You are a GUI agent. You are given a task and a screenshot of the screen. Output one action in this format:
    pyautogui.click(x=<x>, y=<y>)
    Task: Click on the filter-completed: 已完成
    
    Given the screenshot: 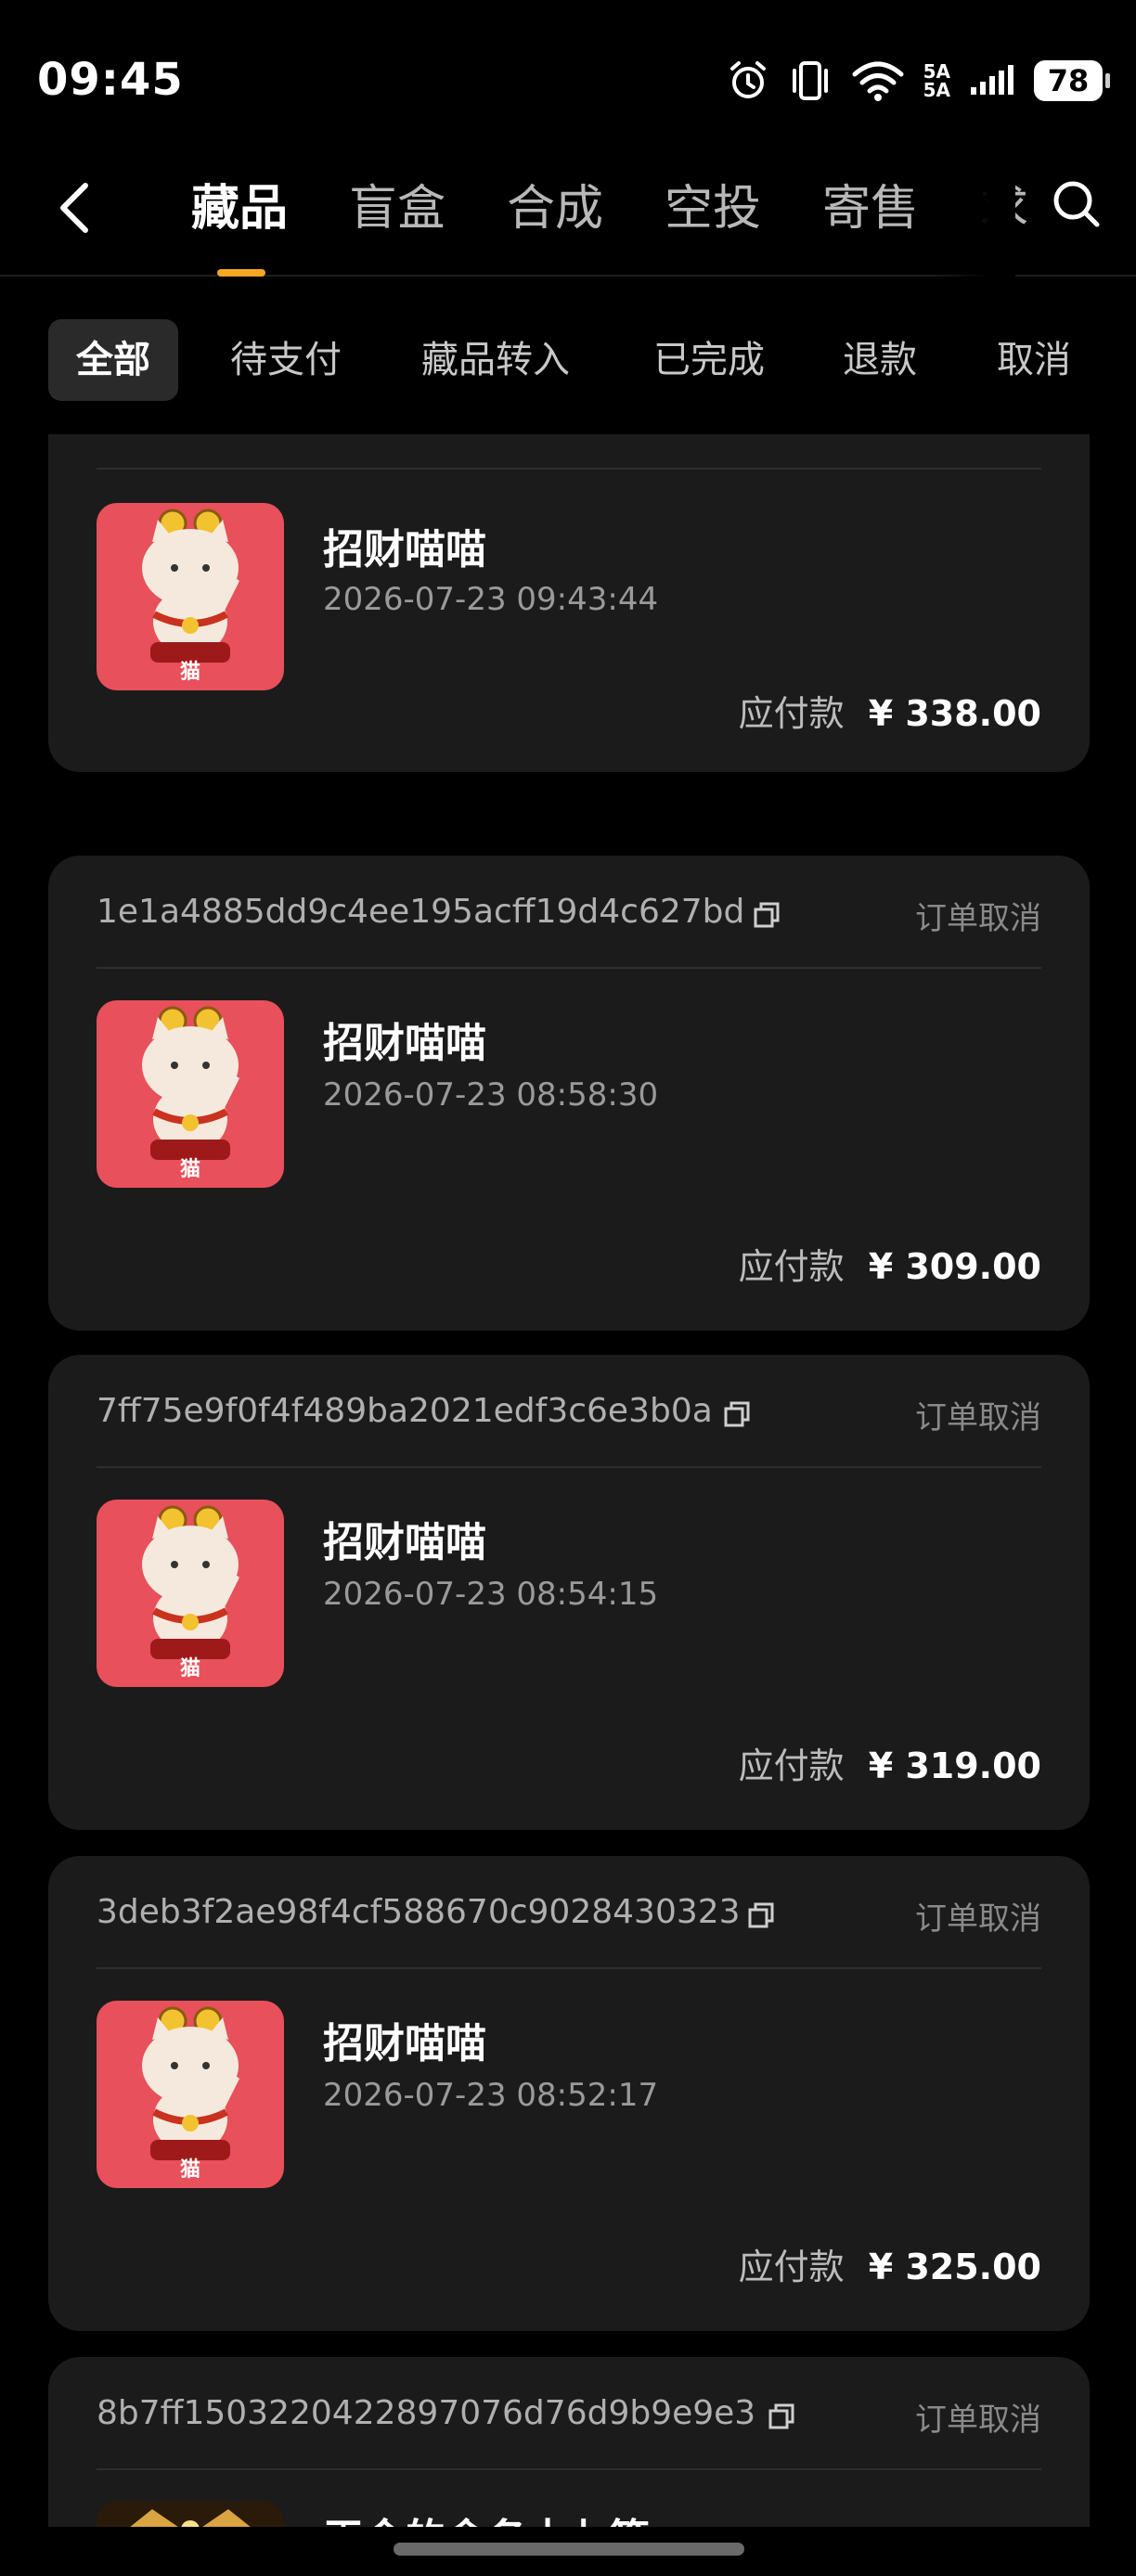 What is the action you would take?
    pyautogui.click(x=709, y=360)
    